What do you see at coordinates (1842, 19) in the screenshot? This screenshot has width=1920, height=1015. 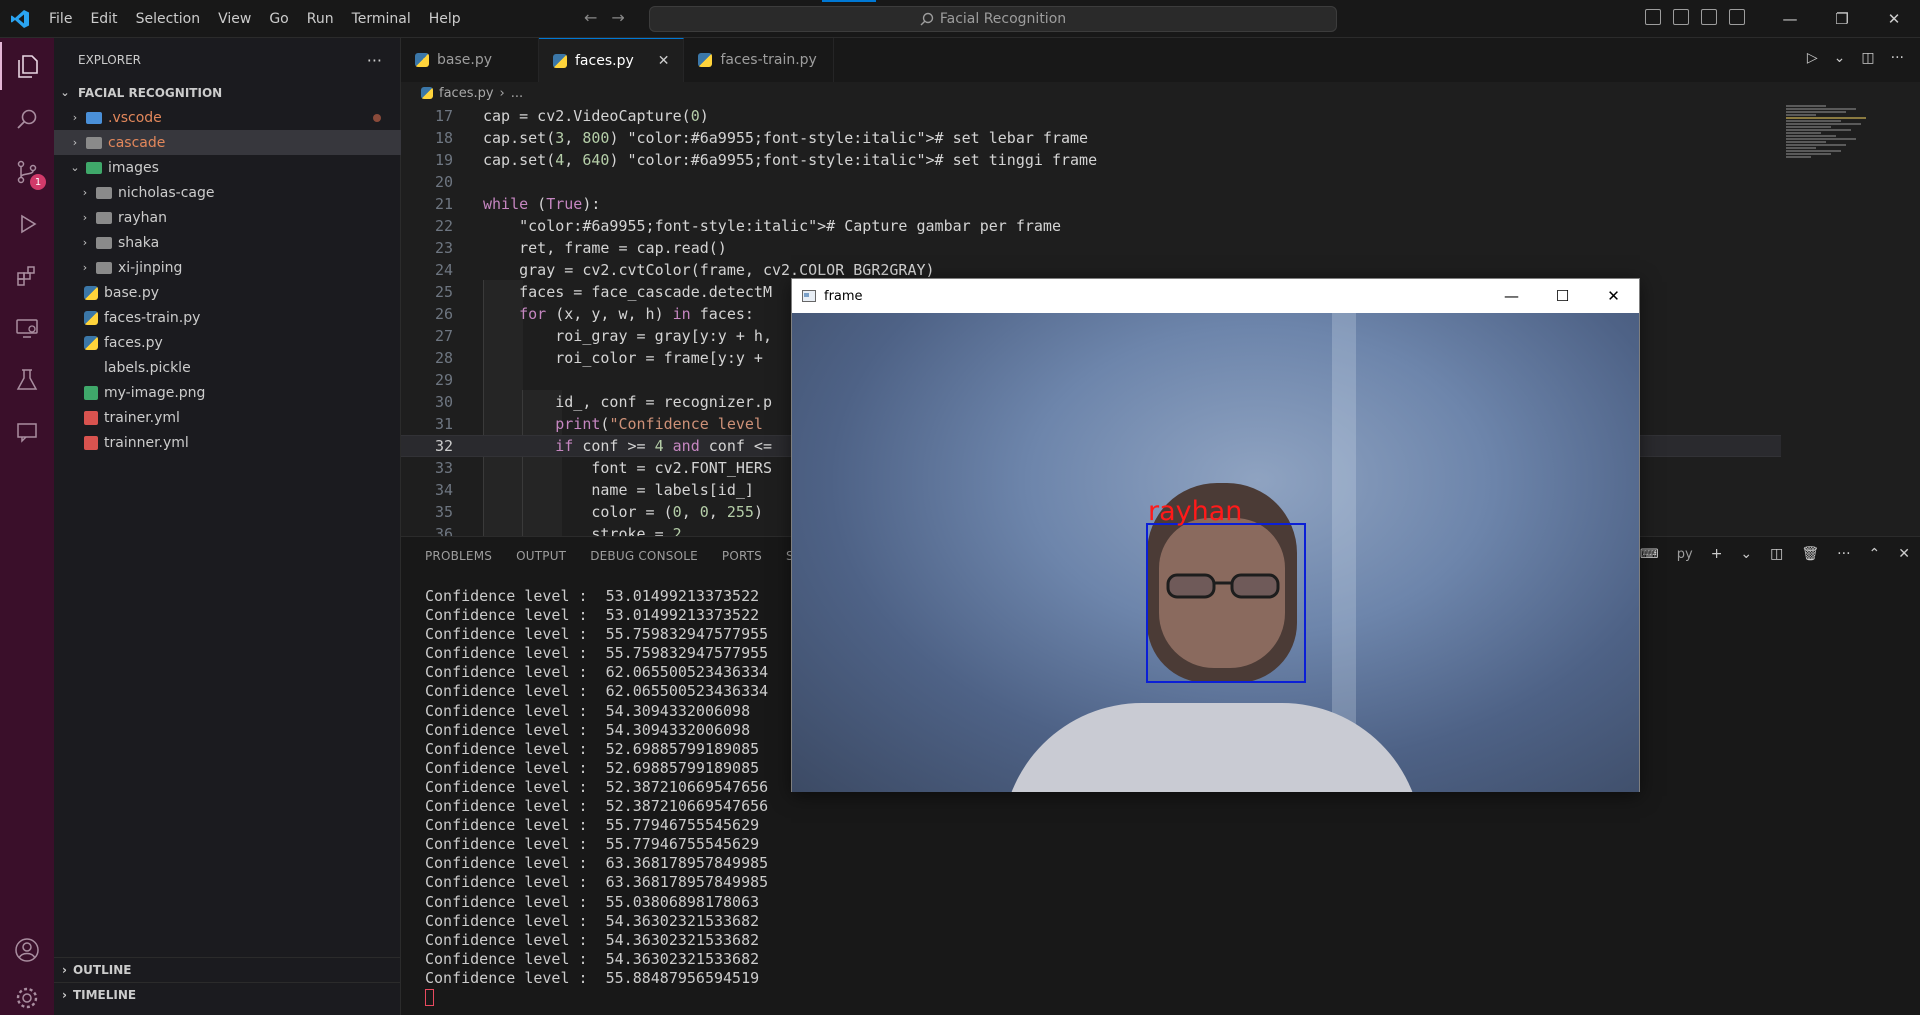 I see `restore-button: ❐` at bounding box center [1842, 19].